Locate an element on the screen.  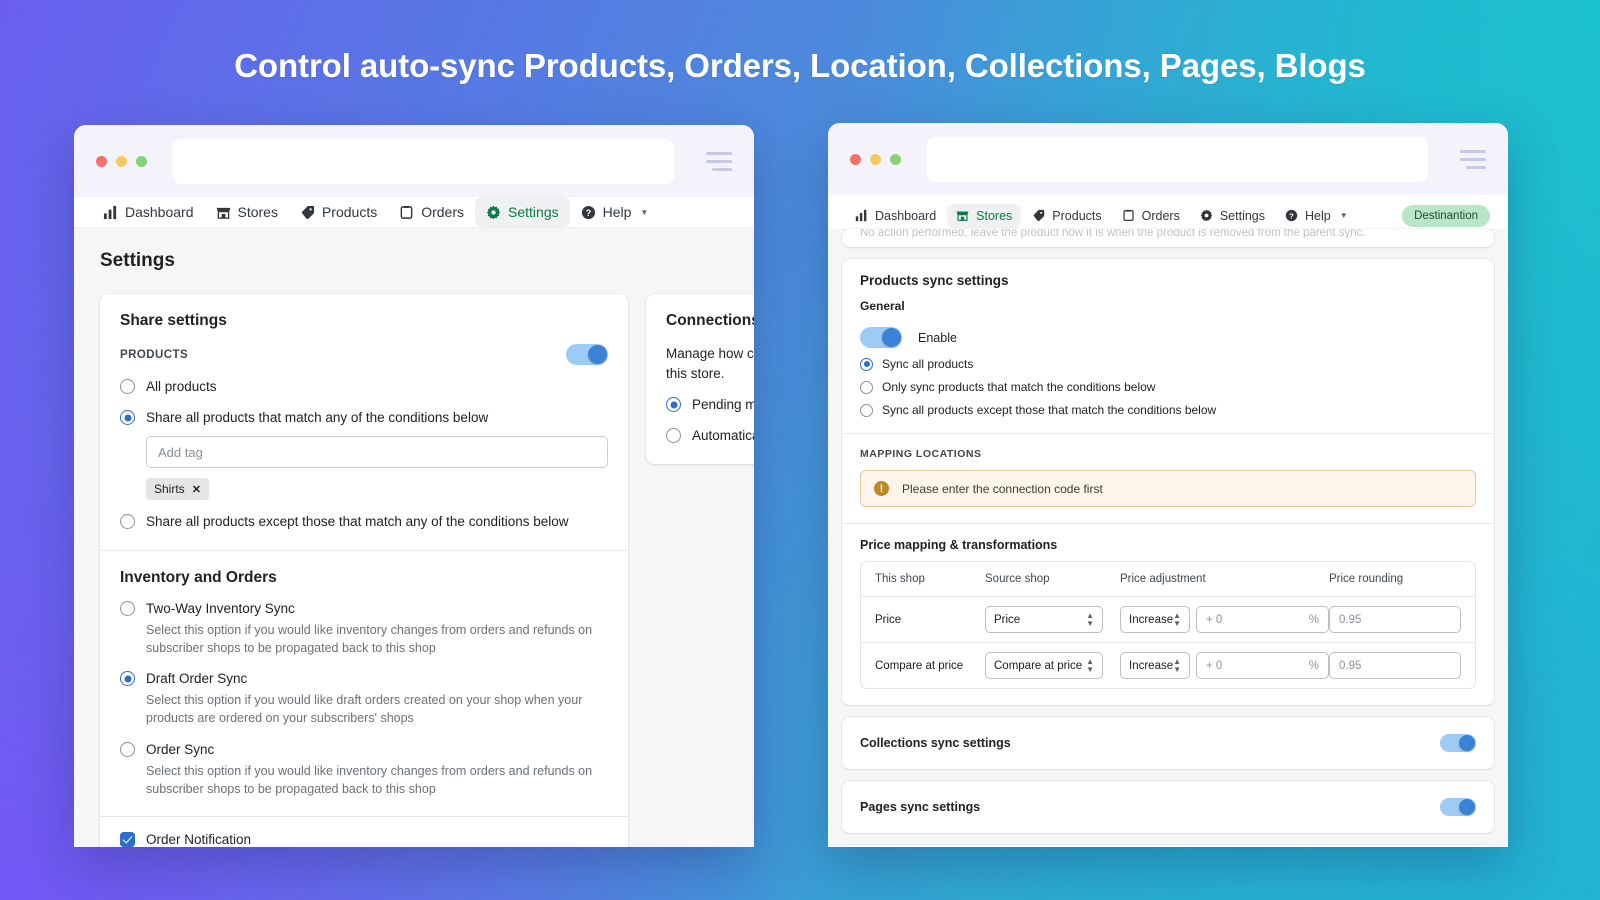
nav-label: Products is located at coordinates (1077, 215).